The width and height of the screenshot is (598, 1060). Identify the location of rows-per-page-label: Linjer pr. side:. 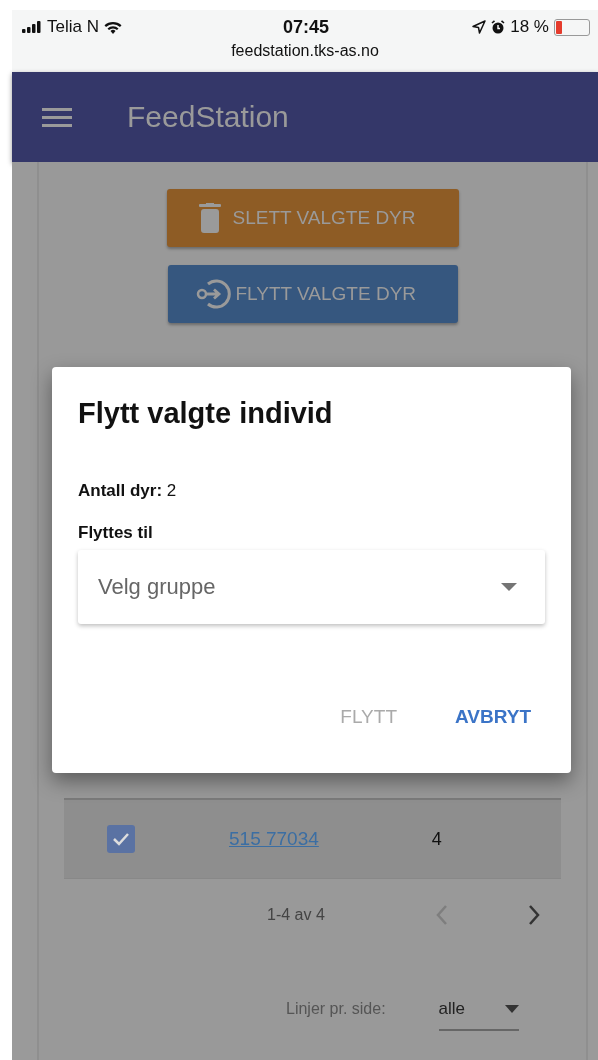
(336, 1009).